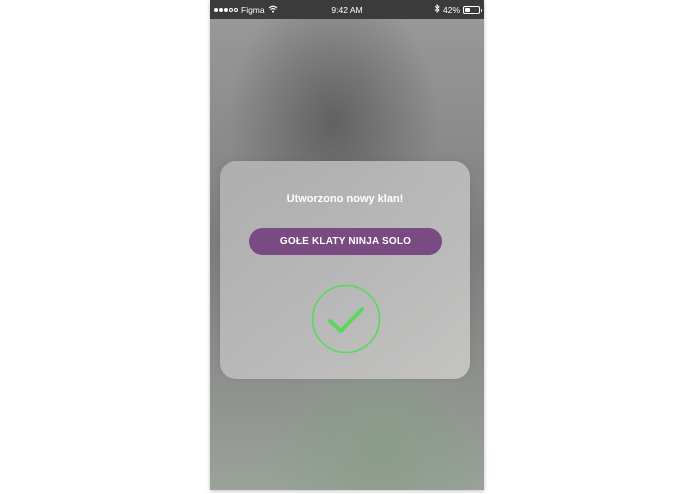 Image resolution: width=695 pixels, height=494 pixels. I want to click on status-bar: Figma 9:42 AM 42%, so click(347, 9).